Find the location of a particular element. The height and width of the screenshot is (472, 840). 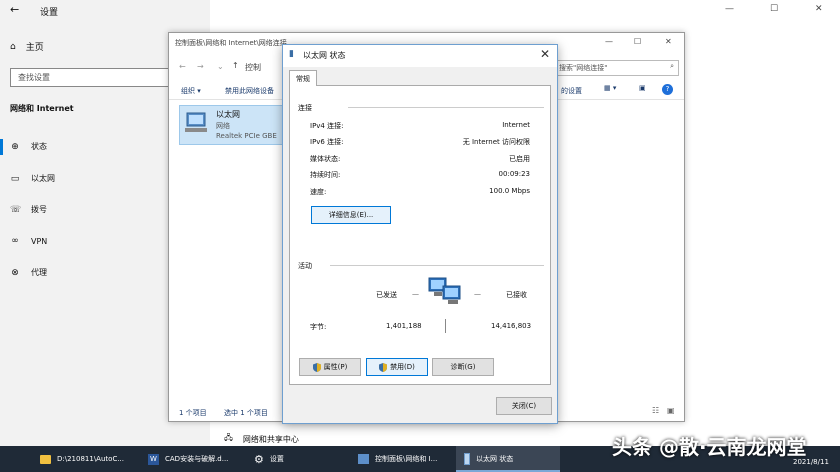

back-arrow-icon: ← is located at coordinates (14, 9).